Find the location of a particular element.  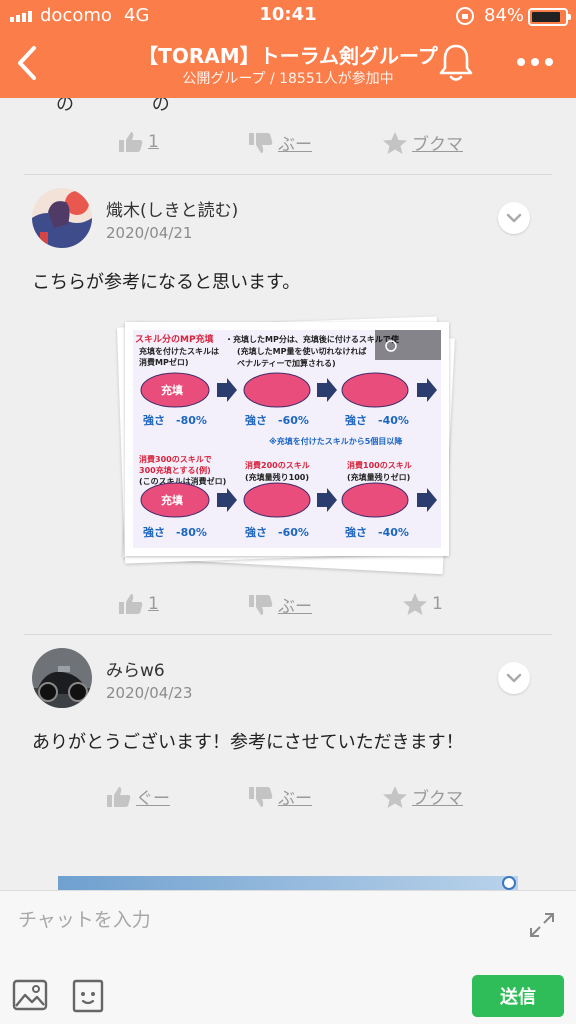

ad-info-icon is located at coordinates (509, 883).